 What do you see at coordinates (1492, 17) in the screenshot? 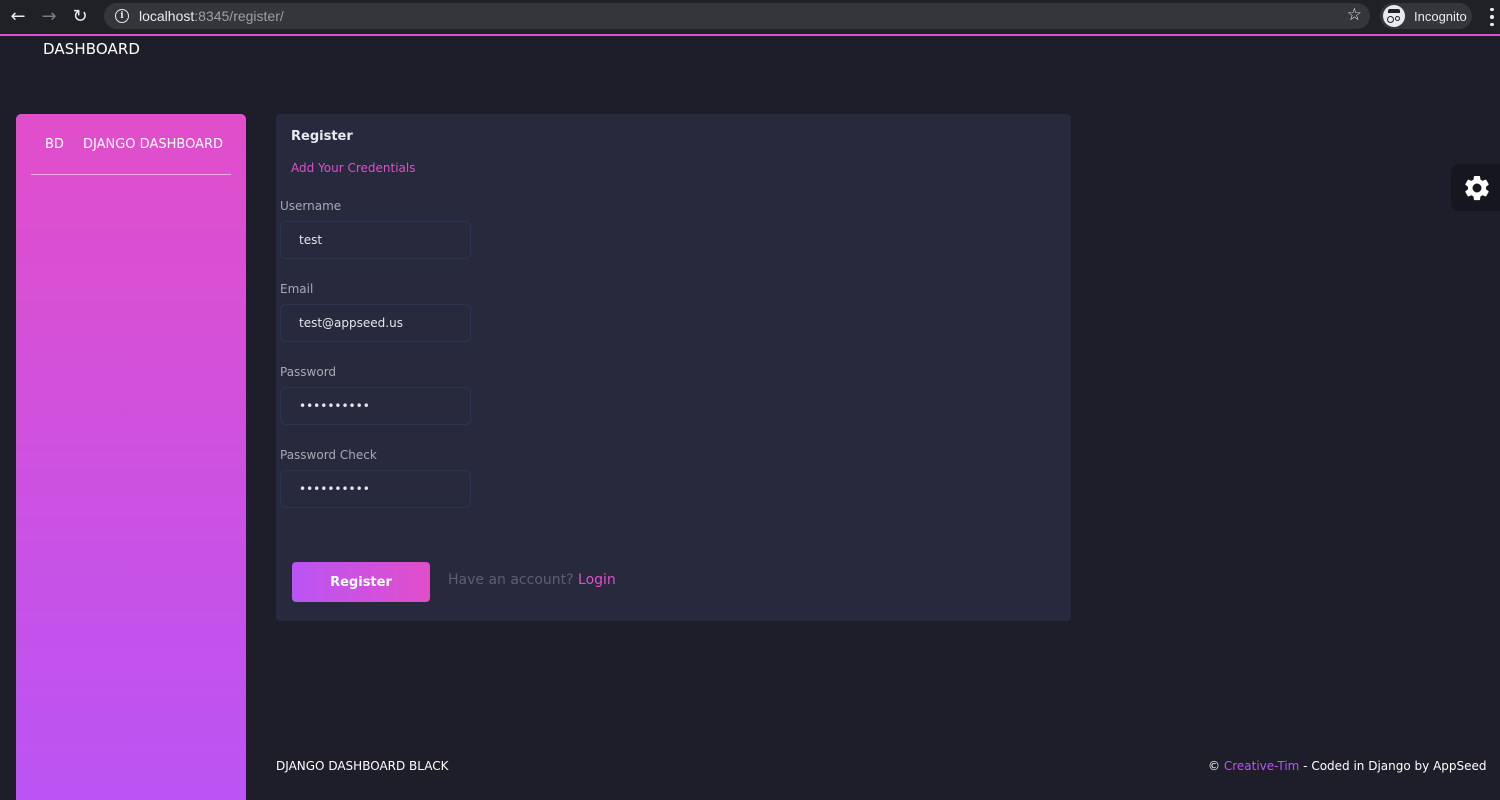
I see `browser-menu-icon` at bounding box center [1492, 17].